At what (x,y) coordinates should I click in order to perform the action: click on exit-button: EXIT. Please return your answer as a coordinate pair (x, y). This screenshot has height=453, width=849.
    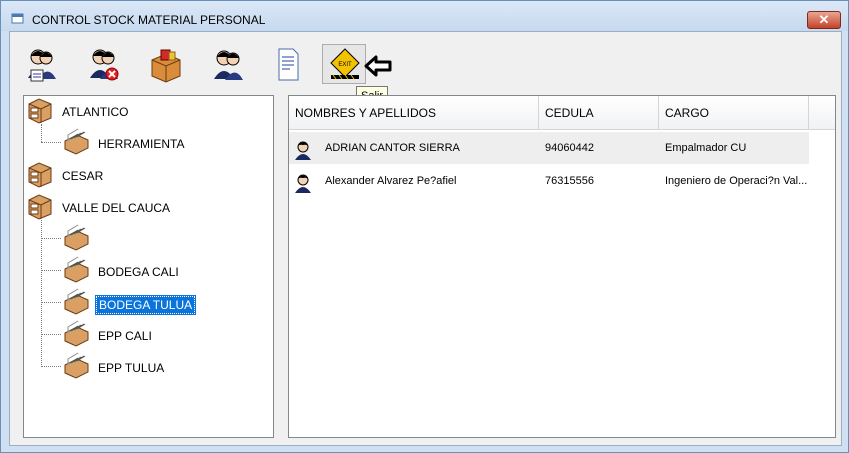
    Looking at the image, I should click on (344, 64).